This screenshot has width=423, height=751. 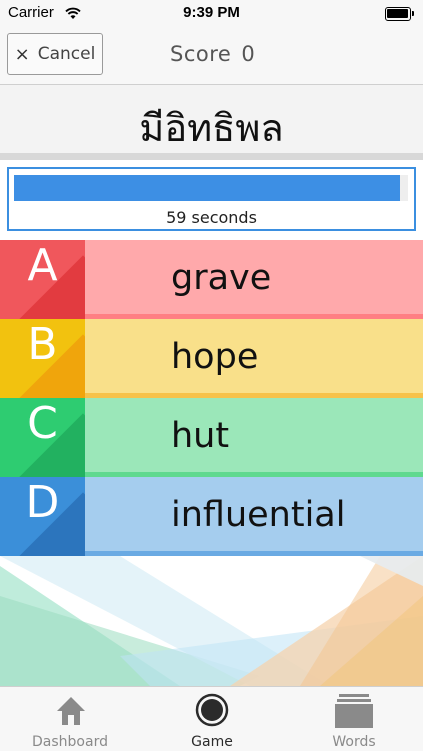 I want to click on cancel-button: × Cancel, so click(x=55, y=54).